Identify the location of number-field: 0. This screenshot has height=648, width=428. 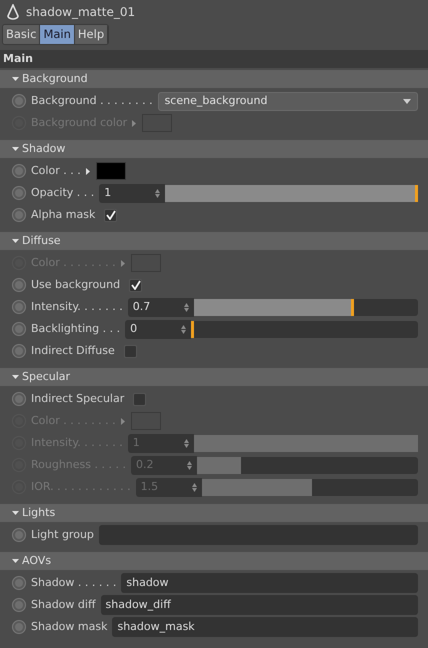
(158, 329).